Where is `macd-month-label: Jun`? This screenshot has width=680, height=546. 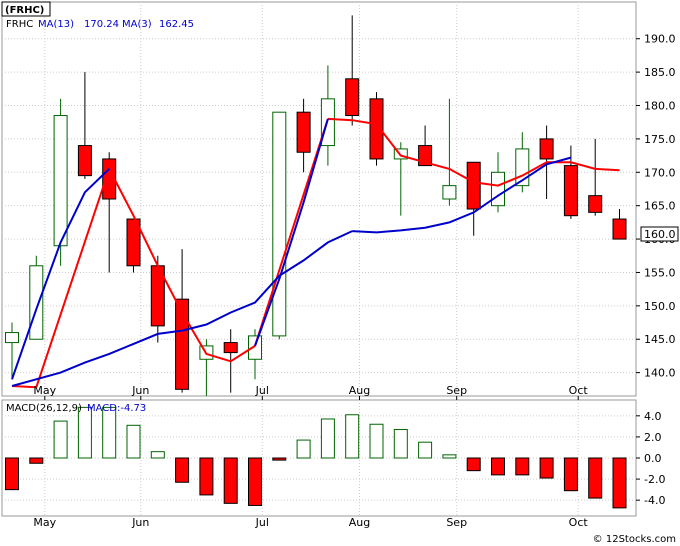 macd-month-label: Jun is located at coordinates (140, 522).